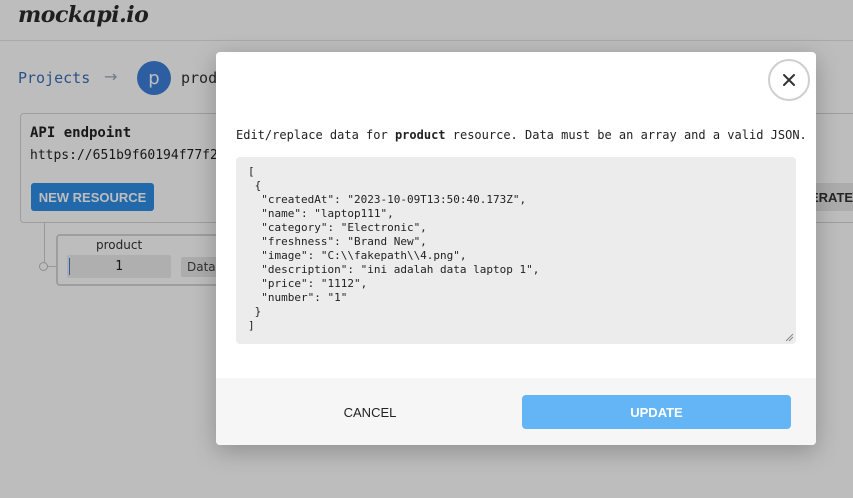 Image resolution: width=853 pixels, height=498 pixels. I want to click on desc-prefix: Edit/replace data for, so click(315, 135).